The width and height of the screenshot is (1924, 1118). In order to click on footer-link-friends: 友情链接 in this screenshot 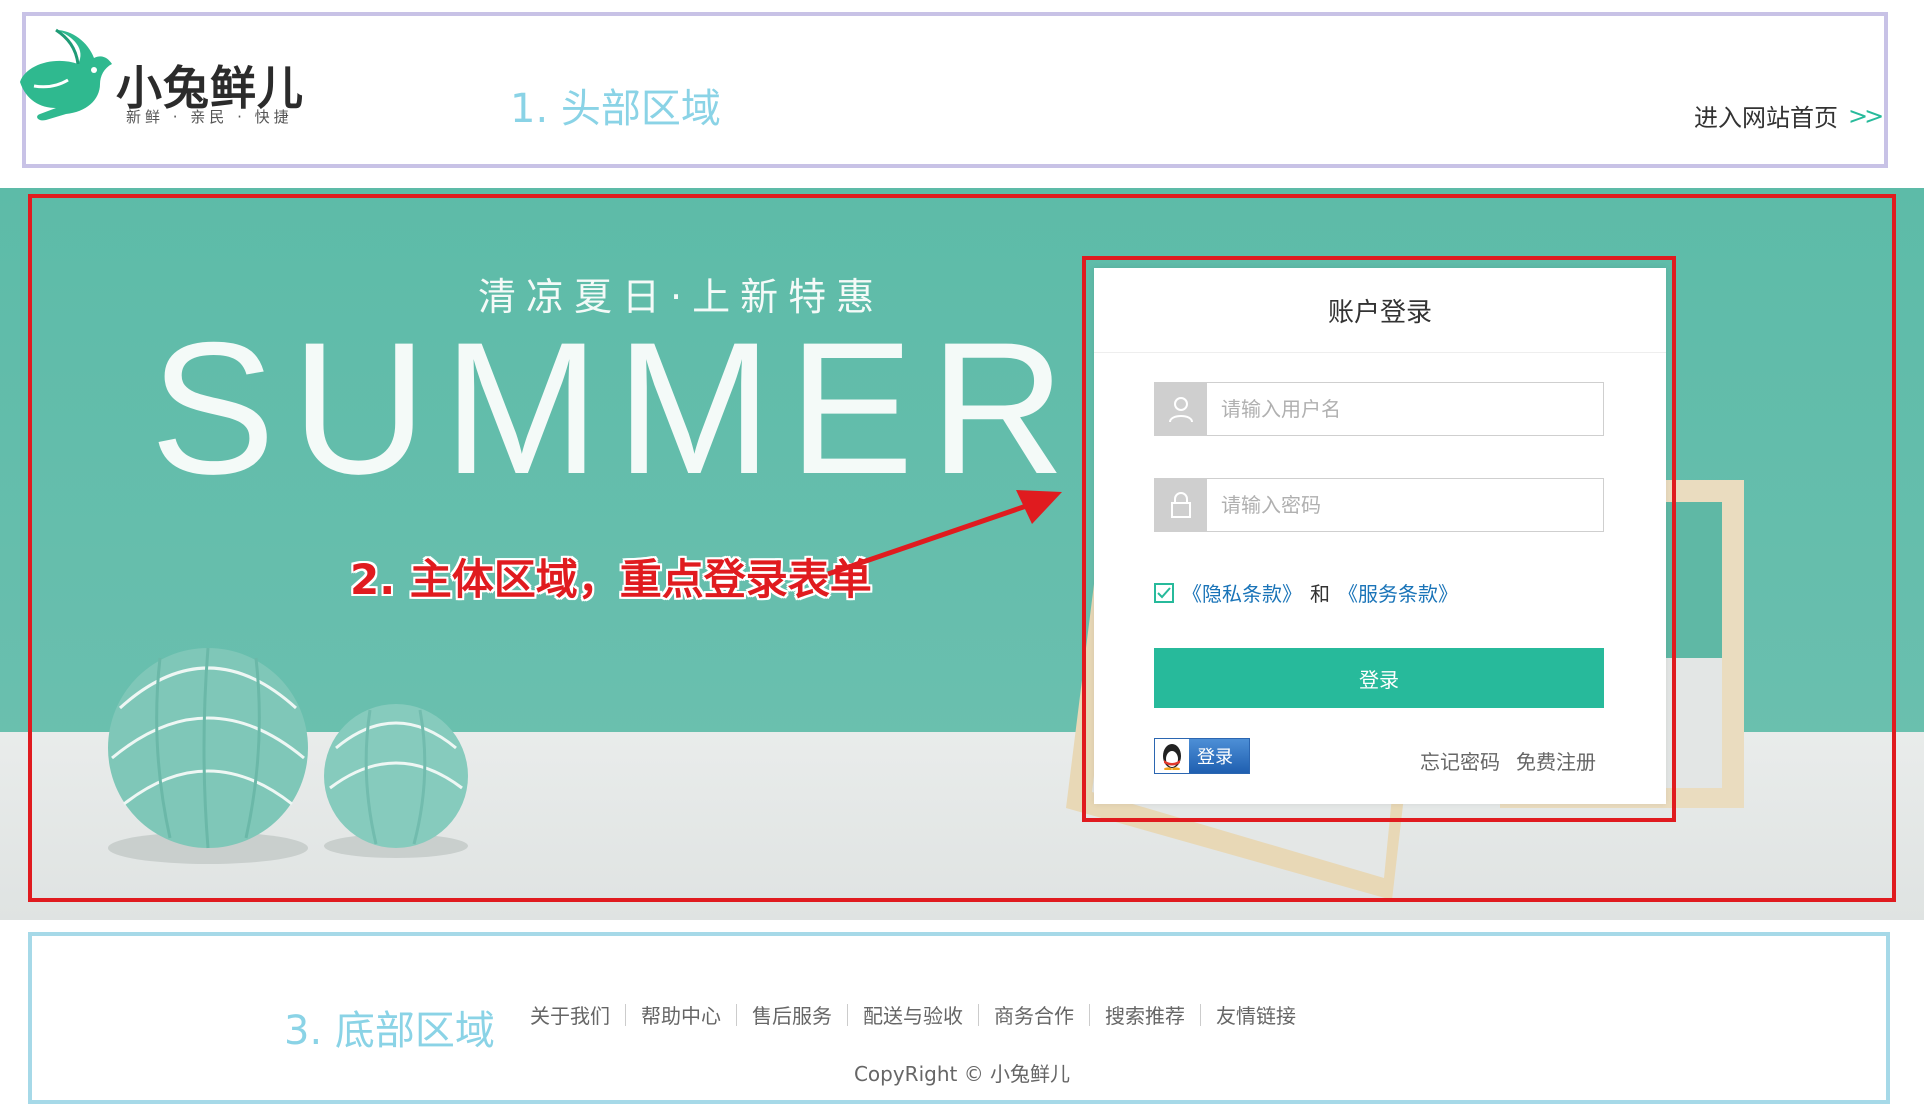, I will do `click(1256, 1014)`.